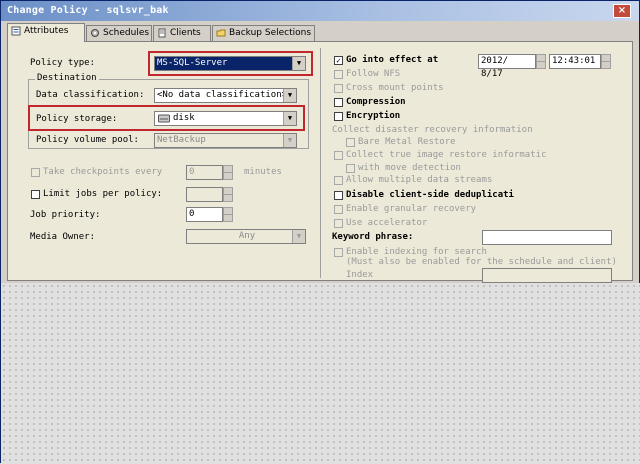  Describe the element at coordinates (430, 195) in the screenshot. I see `disable-dedup-label: Disable client-side deduplicati` at that location.